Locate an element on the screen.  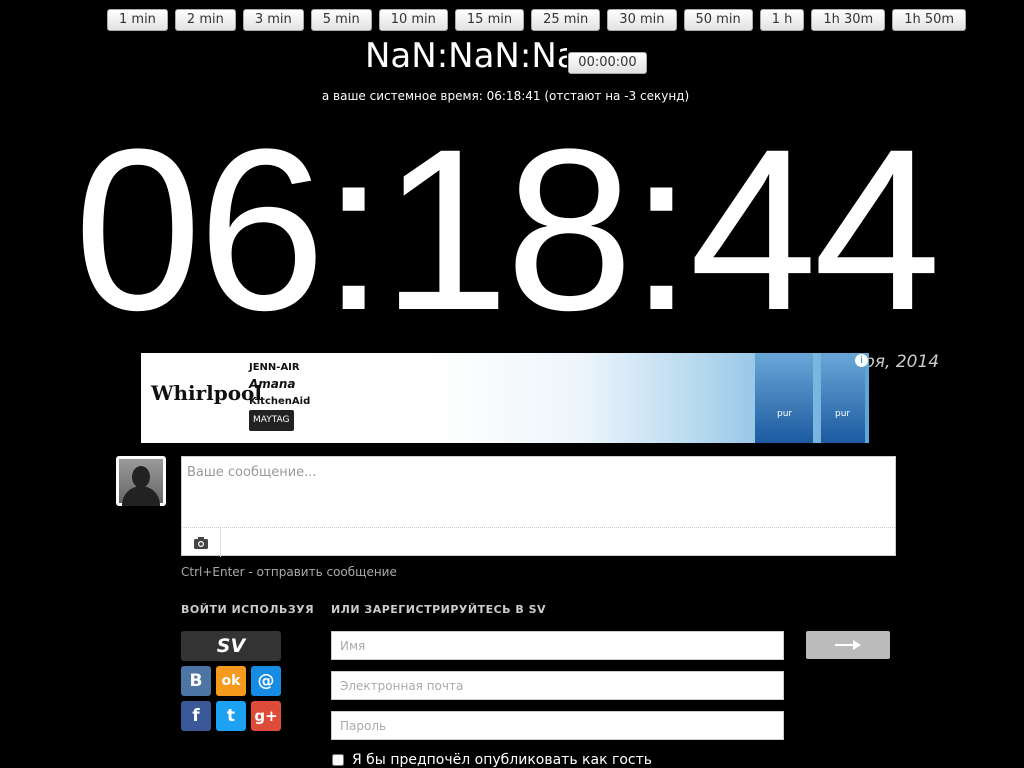
avatar is located at coordinates (141, 481).